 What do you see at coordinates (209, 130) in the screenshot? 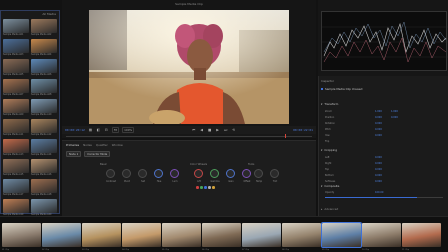
I see `stop-icon: ■` at bounding box center [209, 130].